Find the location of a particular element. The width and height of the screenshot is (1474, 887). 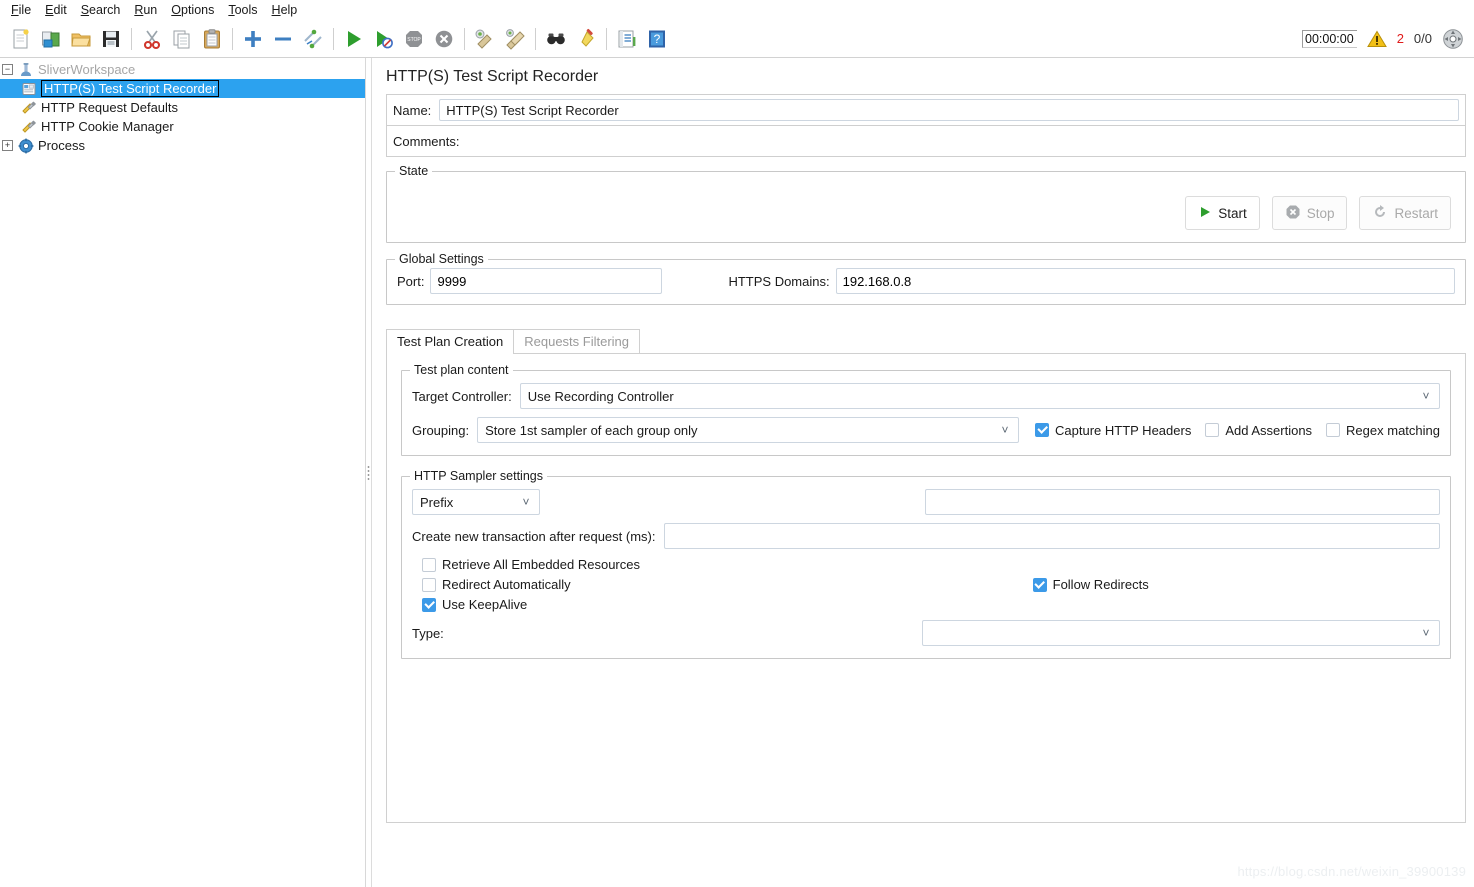

https-domains-input is located at coordinates (1145, 281).